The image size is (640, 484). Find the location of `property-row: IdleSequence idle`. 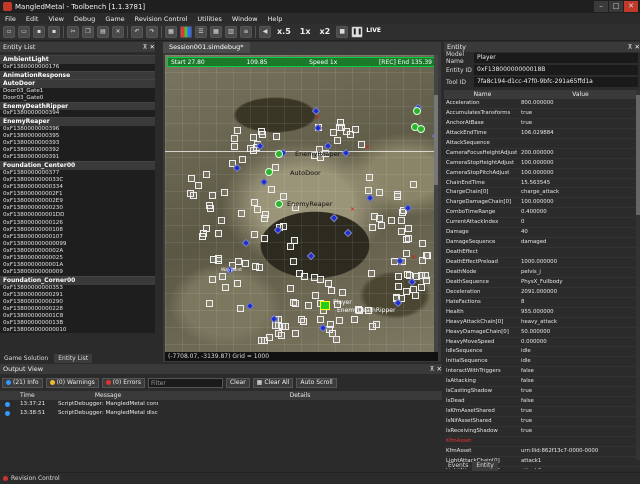

property-row: IdleSequence idle is located at coordinates (542, 352).